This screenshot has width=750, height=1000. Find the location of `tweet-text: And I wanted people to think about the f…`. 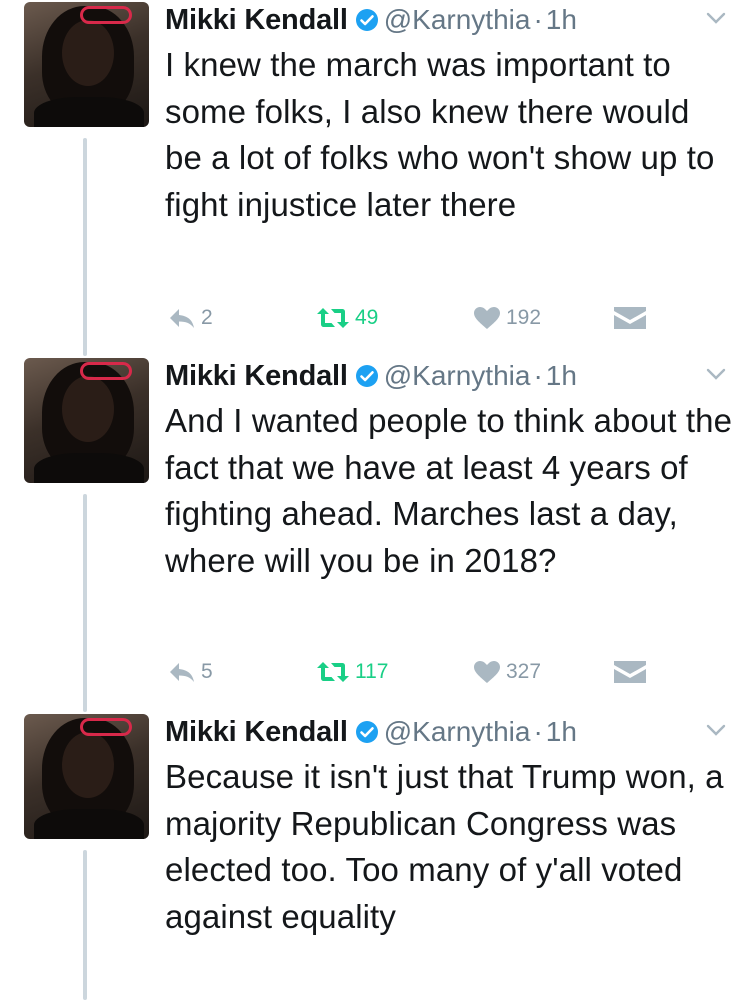

tweet-text: And I wanted people to think about the f… is located at coordinates (449, 490).